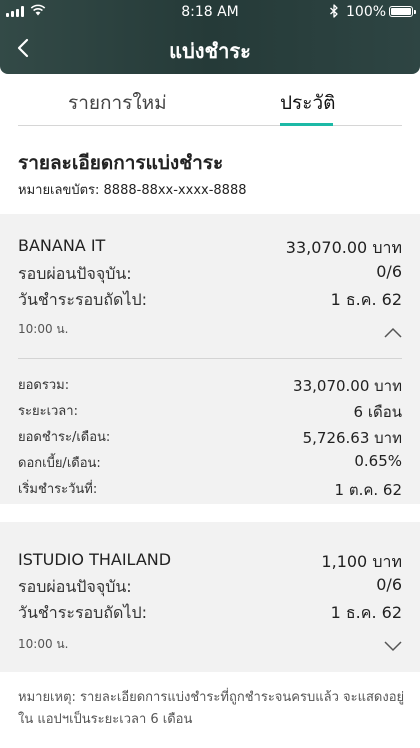  What do you see at coordinates (378, 461) in the screenshot?
I see `detail-value: 0.65%` at bounding box center [378, 461].